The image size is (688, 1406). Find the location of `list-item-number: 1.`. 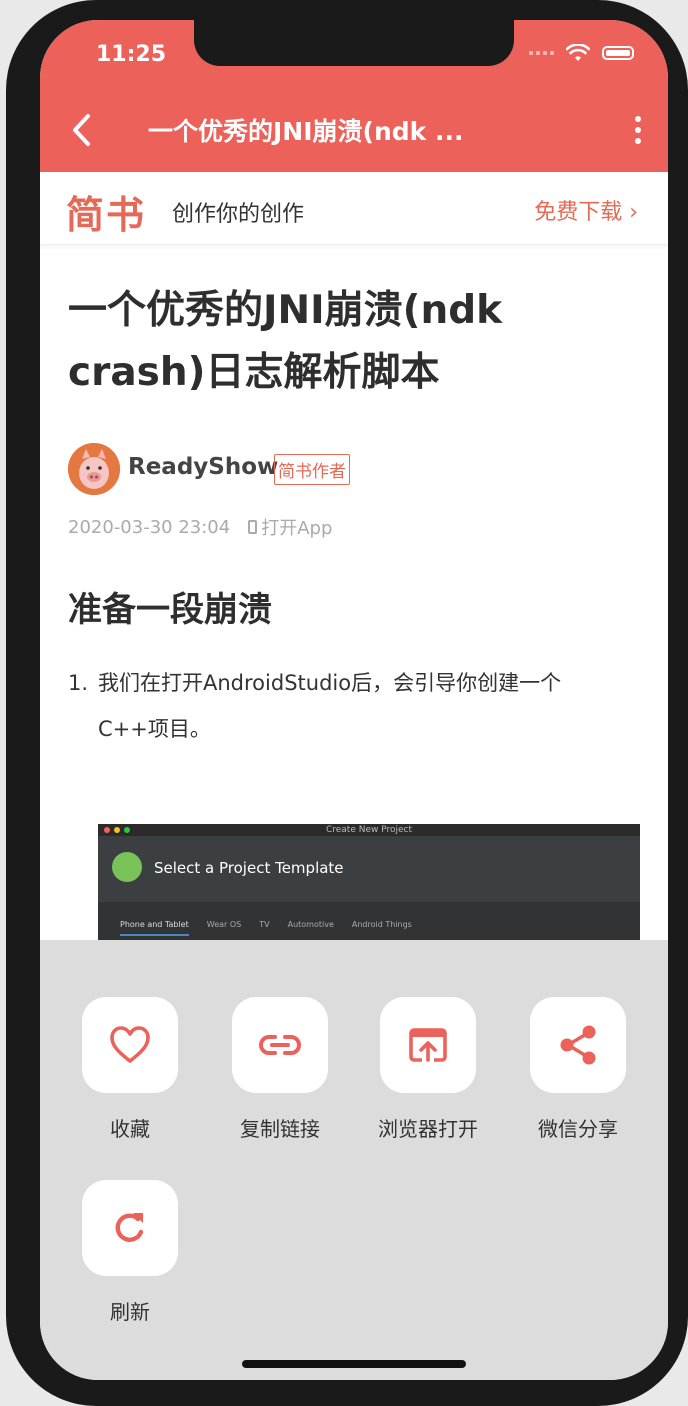

list-item-number: 1. is located at coordinates (78, 683).